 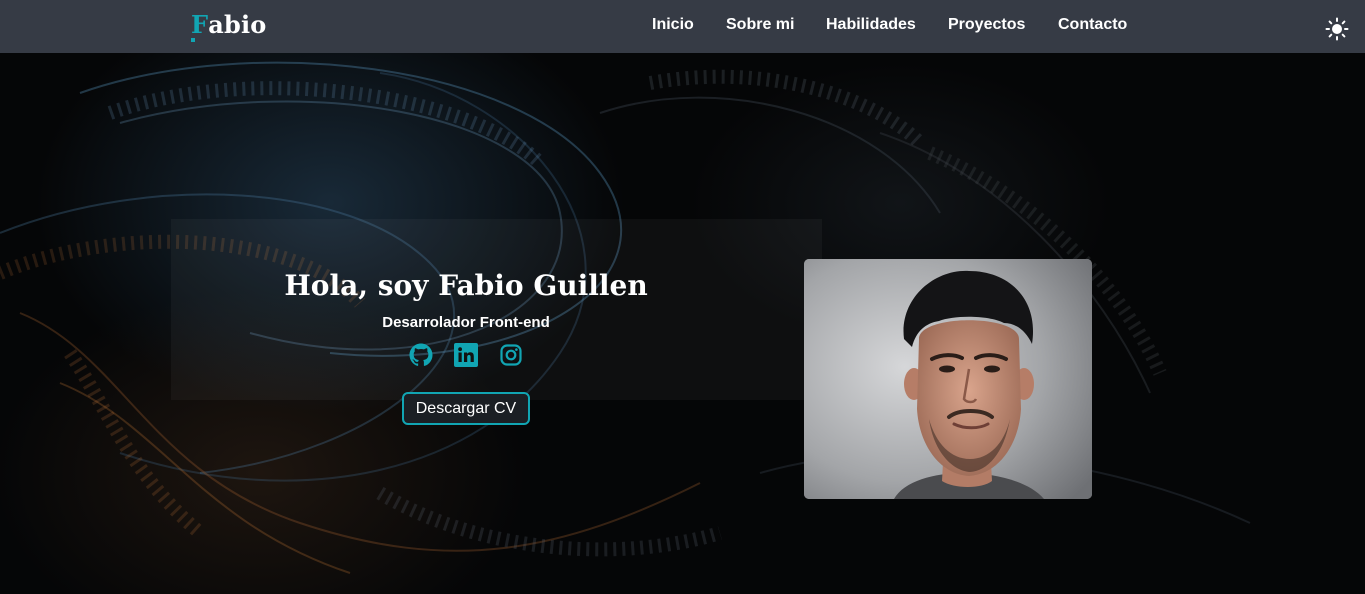 I want to click on sun-icon, so click(x=1337, y=29).